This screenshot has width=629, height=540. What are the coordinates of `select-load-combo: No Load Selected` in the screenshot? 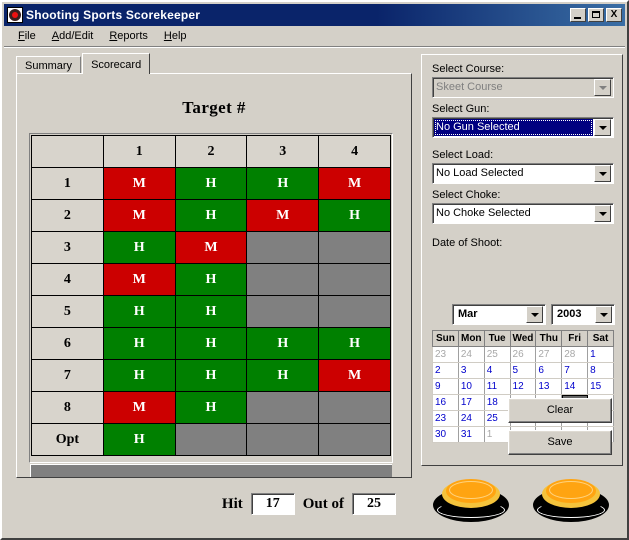 It's located at (523, 173).